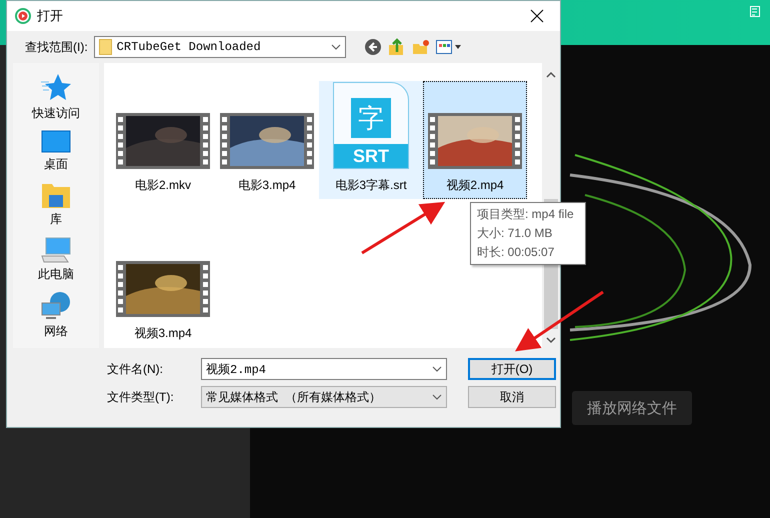 The height and width of the screenshot is (518, 770). Describe the element at coordinates (371, 118) in the screenshot. I see `subtitle-glyph: 字` at that location.